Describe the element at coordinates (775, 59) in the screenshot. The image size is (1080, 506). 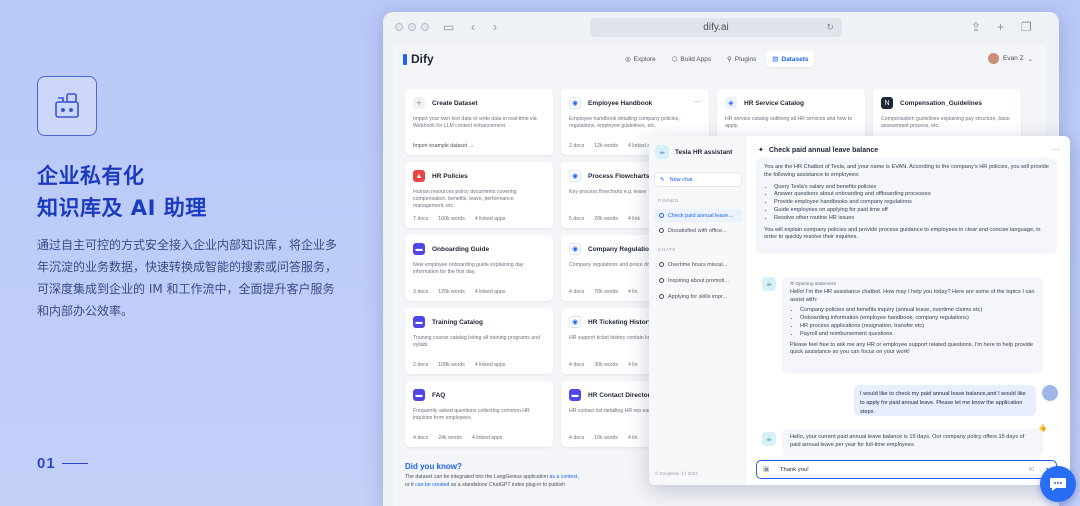
I see `dataset-icon: ▤` at that location.